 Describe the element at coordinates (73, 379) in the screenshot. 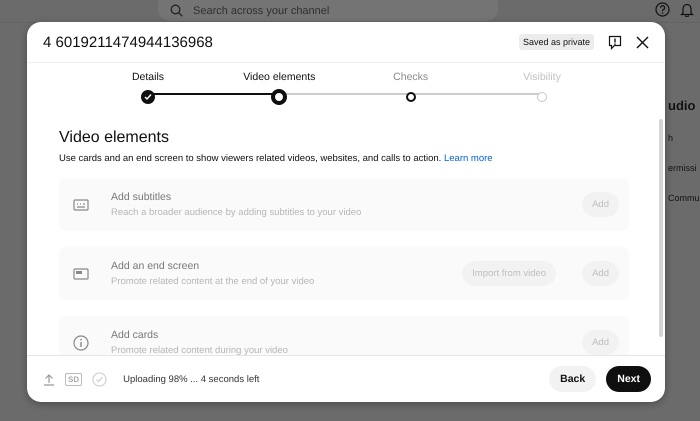

I see `quality-icon: SD` at that location.